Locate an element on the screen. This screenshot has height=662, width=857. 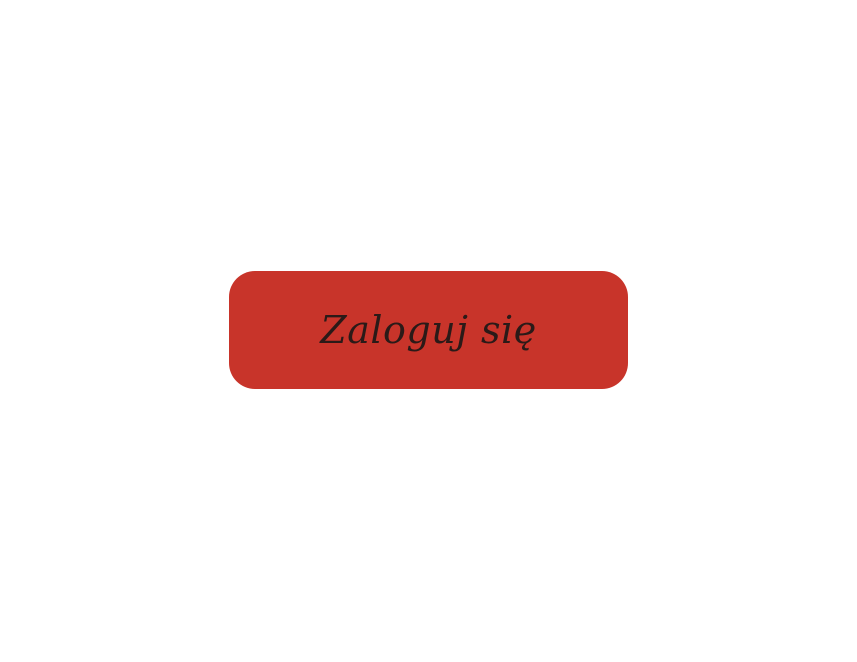
login-button: Zaloguj się is located at coordinates (428, 330).